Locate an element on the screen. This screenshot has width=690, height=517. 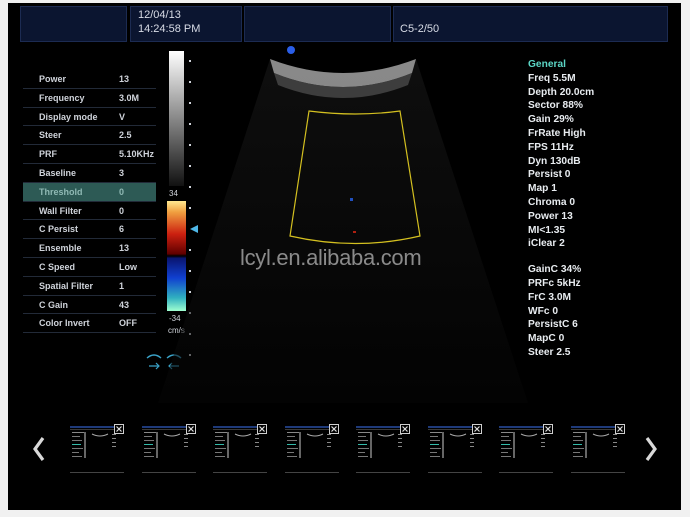
param-line: WFc 0 is located at coordinates (543, 311).